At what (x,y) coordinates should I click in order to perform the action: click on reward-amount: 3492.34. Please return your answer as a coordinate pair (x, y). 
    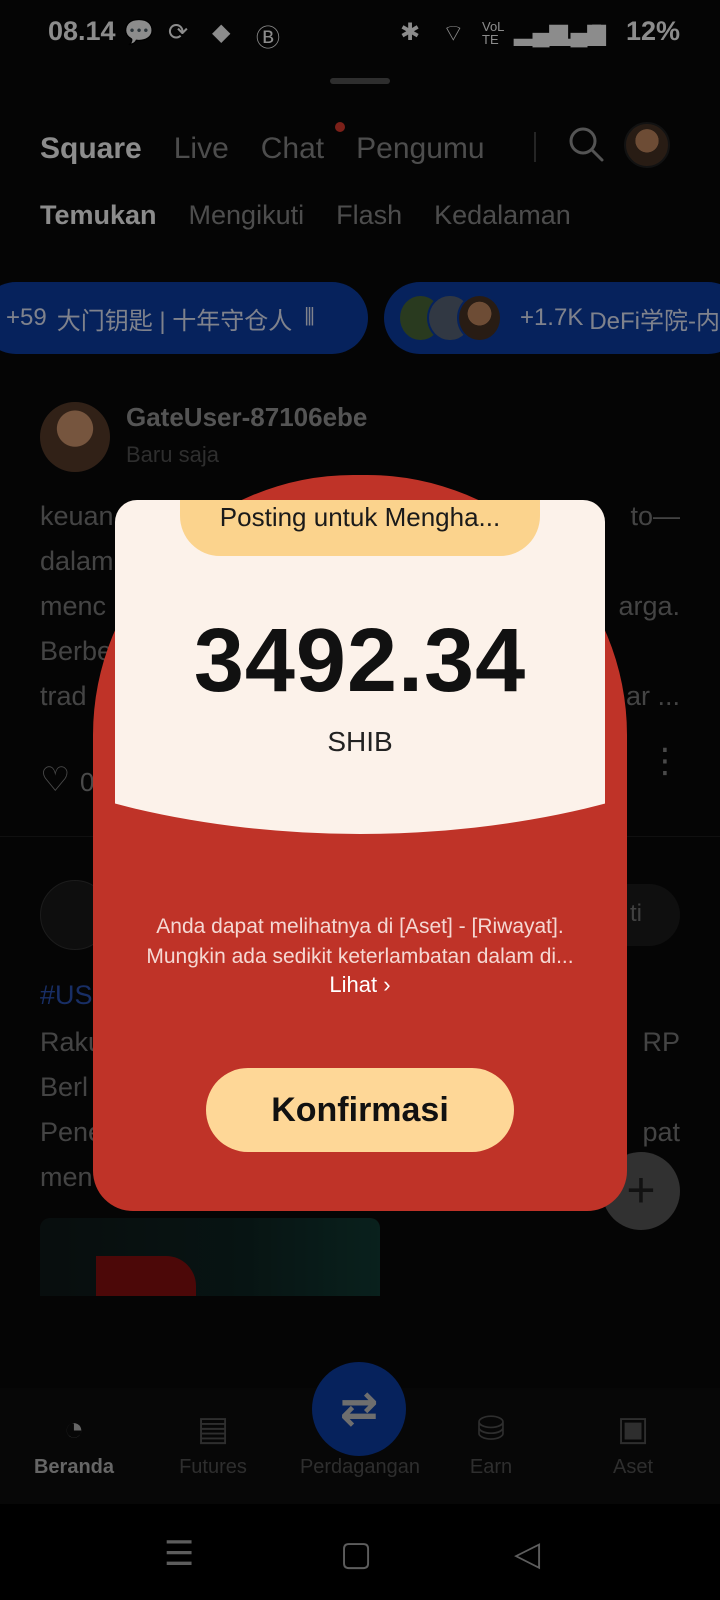
    Looking at the image, I should click on (360, 661).